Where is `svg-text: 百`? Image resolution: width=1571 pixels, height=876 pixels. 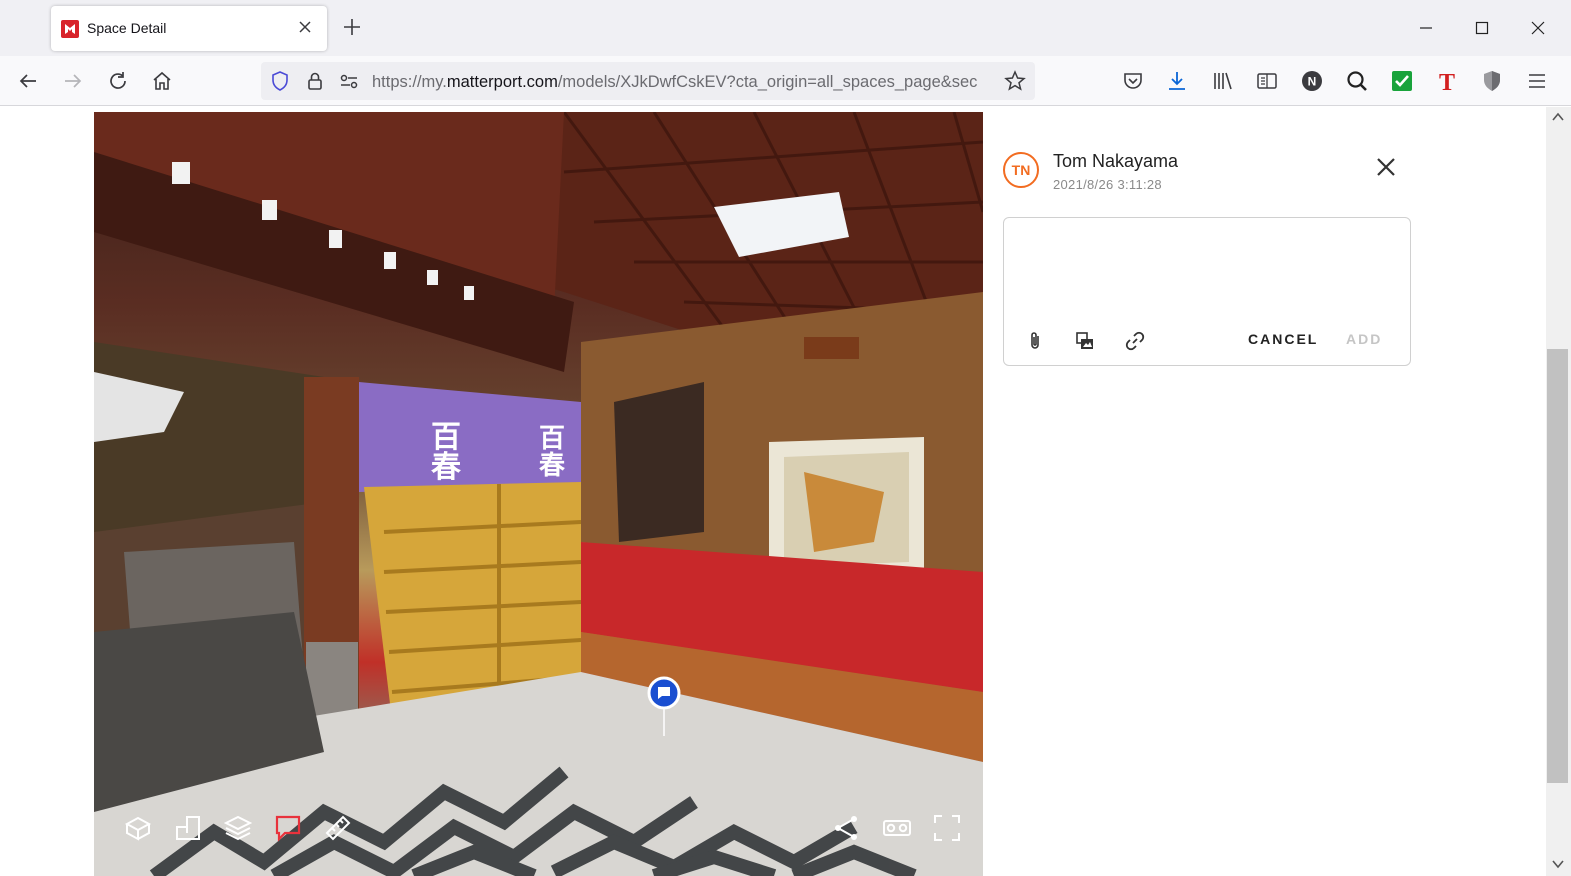
svg-text: 百 is located at coordinates (552, 439).